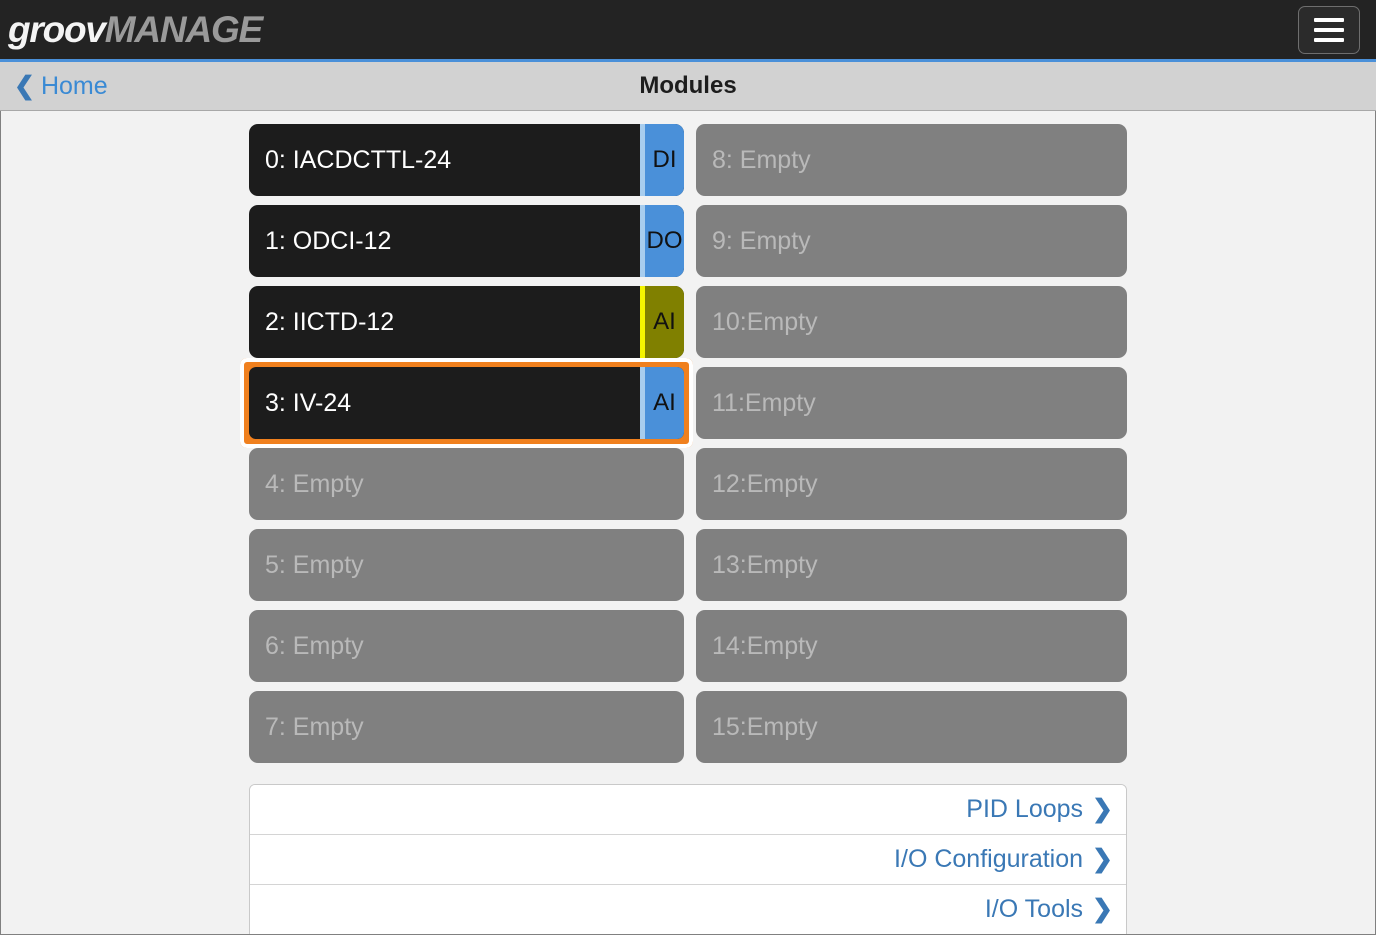 The height and width of the screenshot is (935, 1376). Describe the element at coordinates (314, 564) in the screenshot. I see `module-slot-label: 5: Empty` at that location.